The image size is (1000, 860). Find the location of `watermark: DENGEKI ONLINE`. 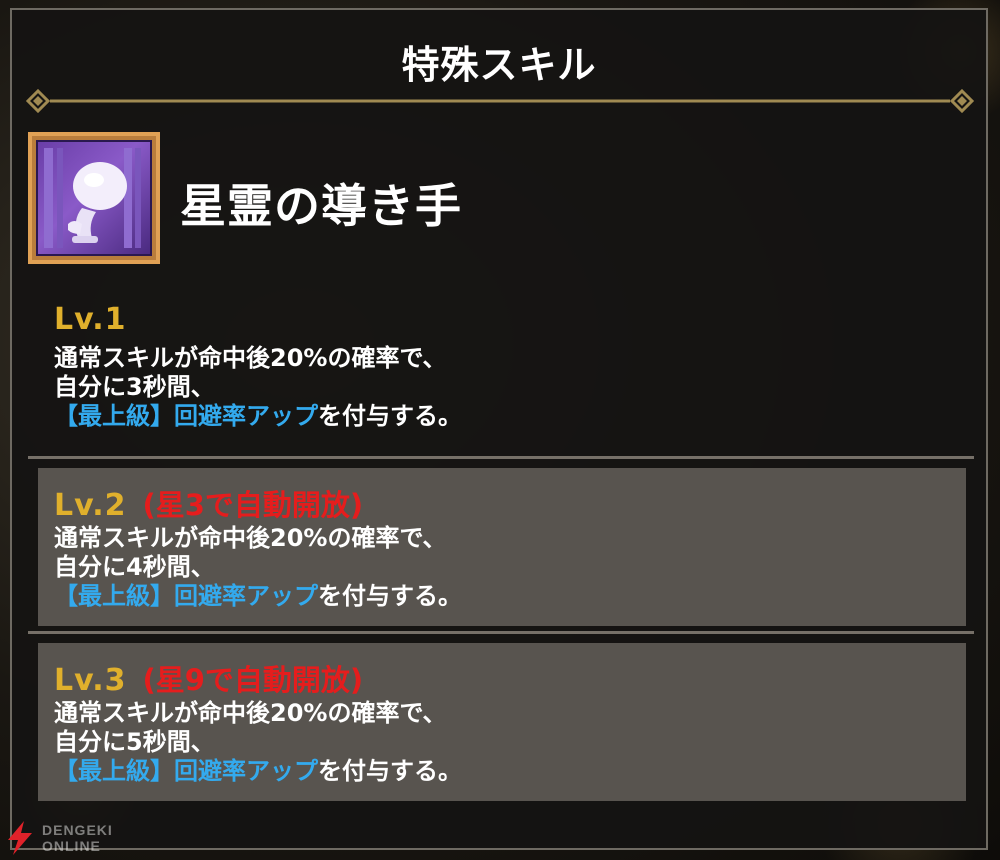

watermark: DENGEKI ONLINE is located at coordinates (67, 838).